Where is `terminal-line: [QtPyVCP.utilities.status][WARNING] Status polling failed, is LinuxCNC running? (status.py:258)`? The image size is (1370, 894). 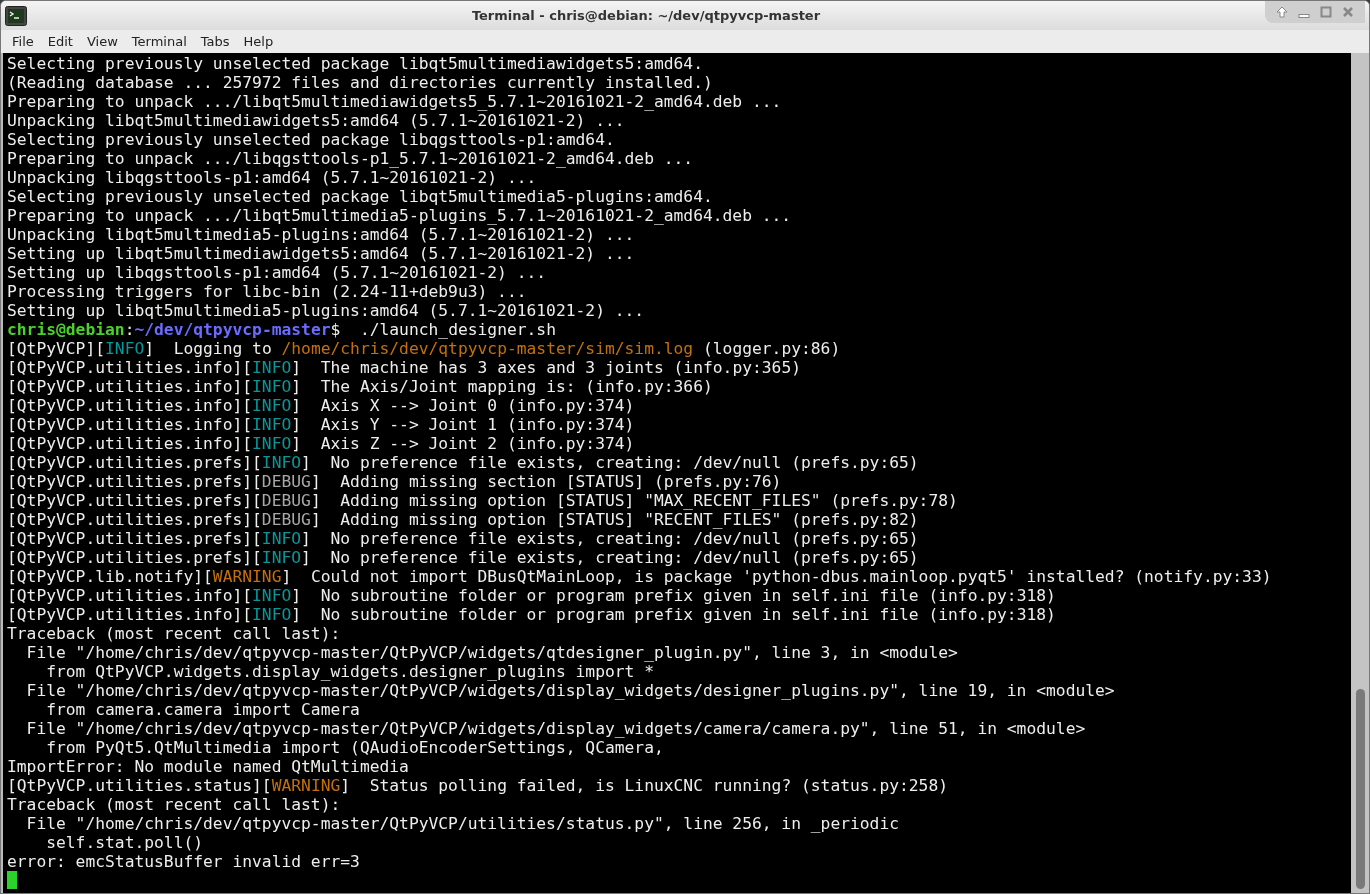 terminal-line: [QtPyVCP.utilities.status][WARNING] Status polling failed, is LinuxCNC running? (status.py:258) is located at coordinates (478, 785).